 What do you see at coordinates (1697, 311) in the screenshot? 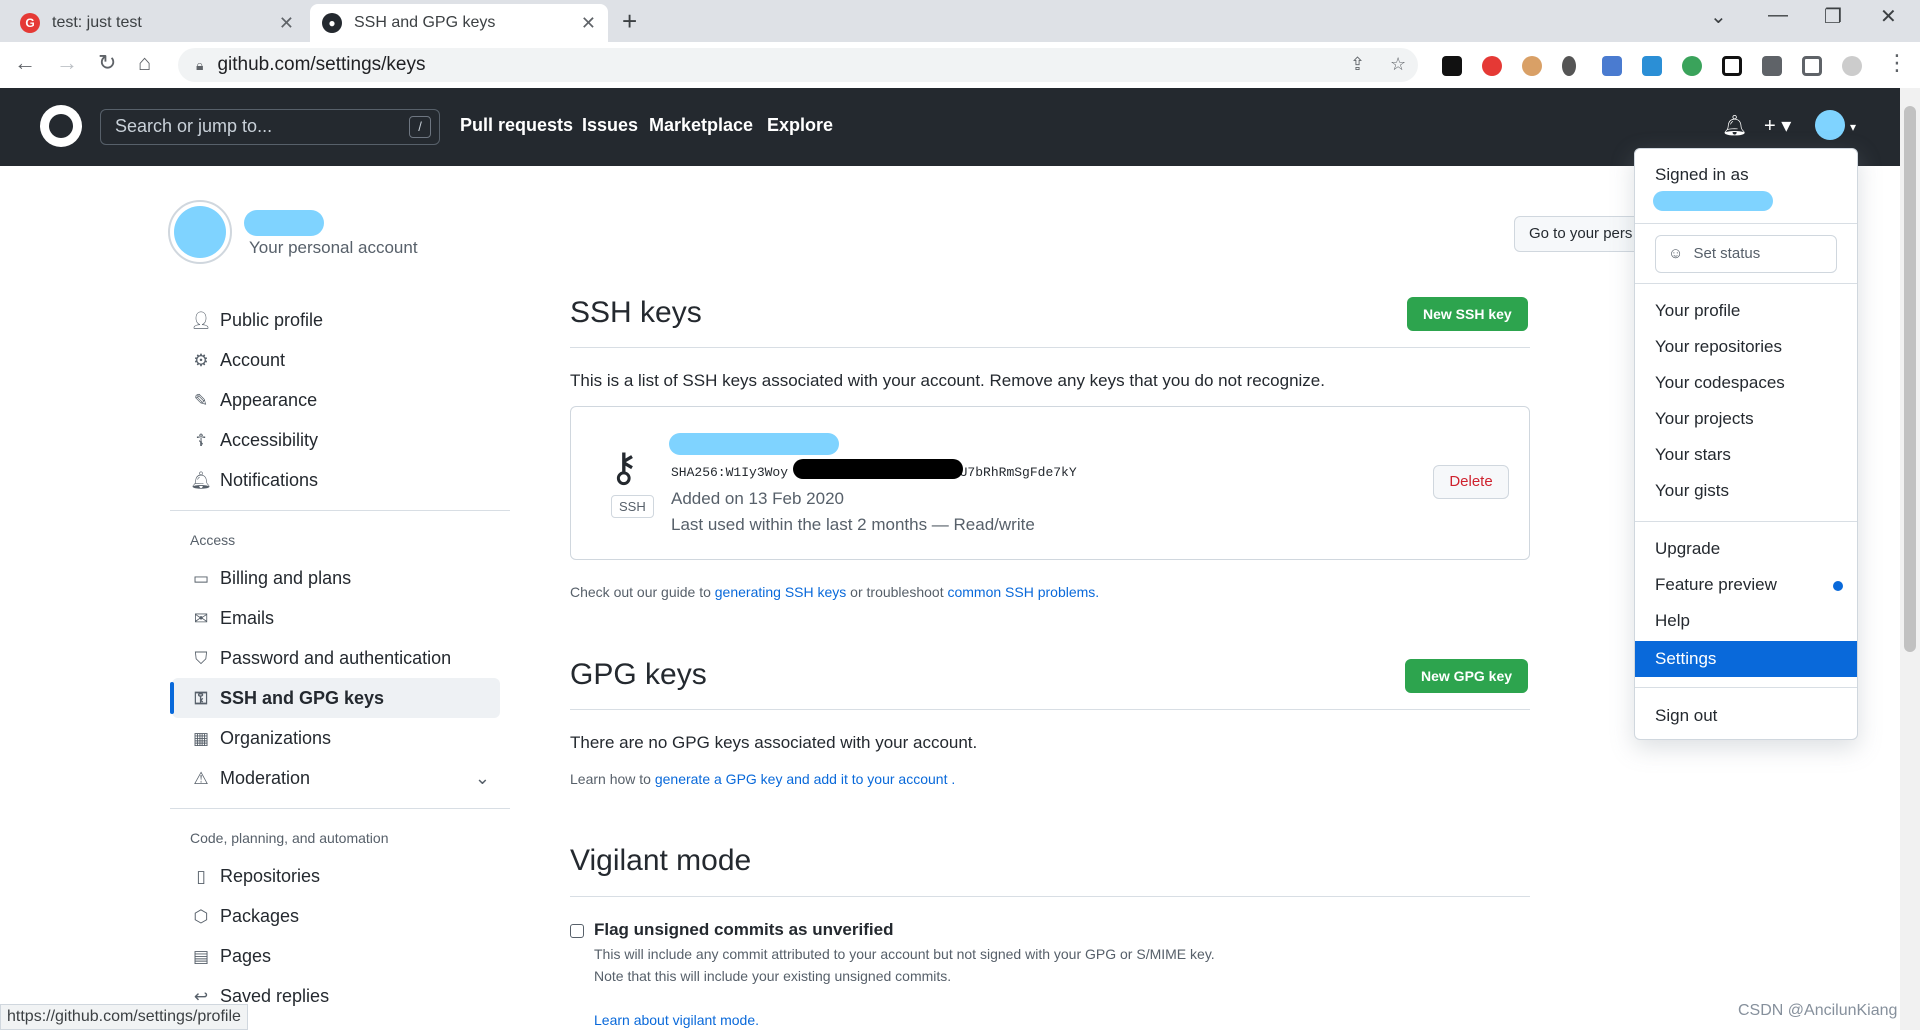
I see `menu-your-profile: Your profile` at bounding box center [1697, 311].